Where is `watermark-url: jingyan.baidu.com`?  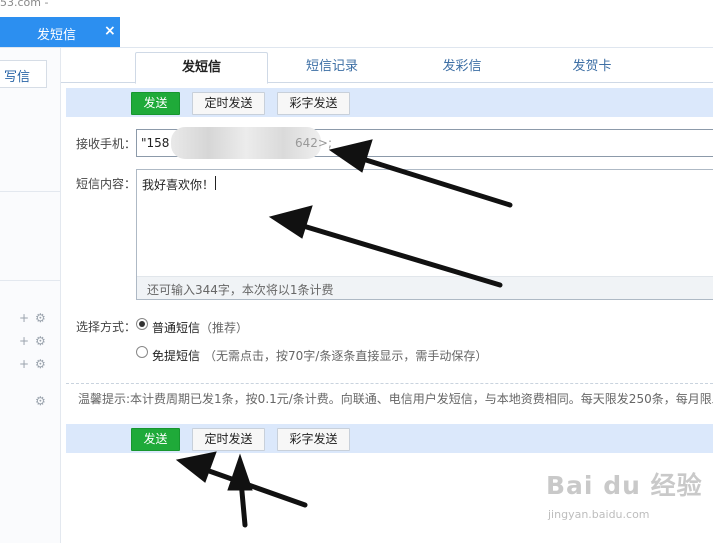 watermark-url: jingyan.baidu.com is located at coordinates (599, 514).